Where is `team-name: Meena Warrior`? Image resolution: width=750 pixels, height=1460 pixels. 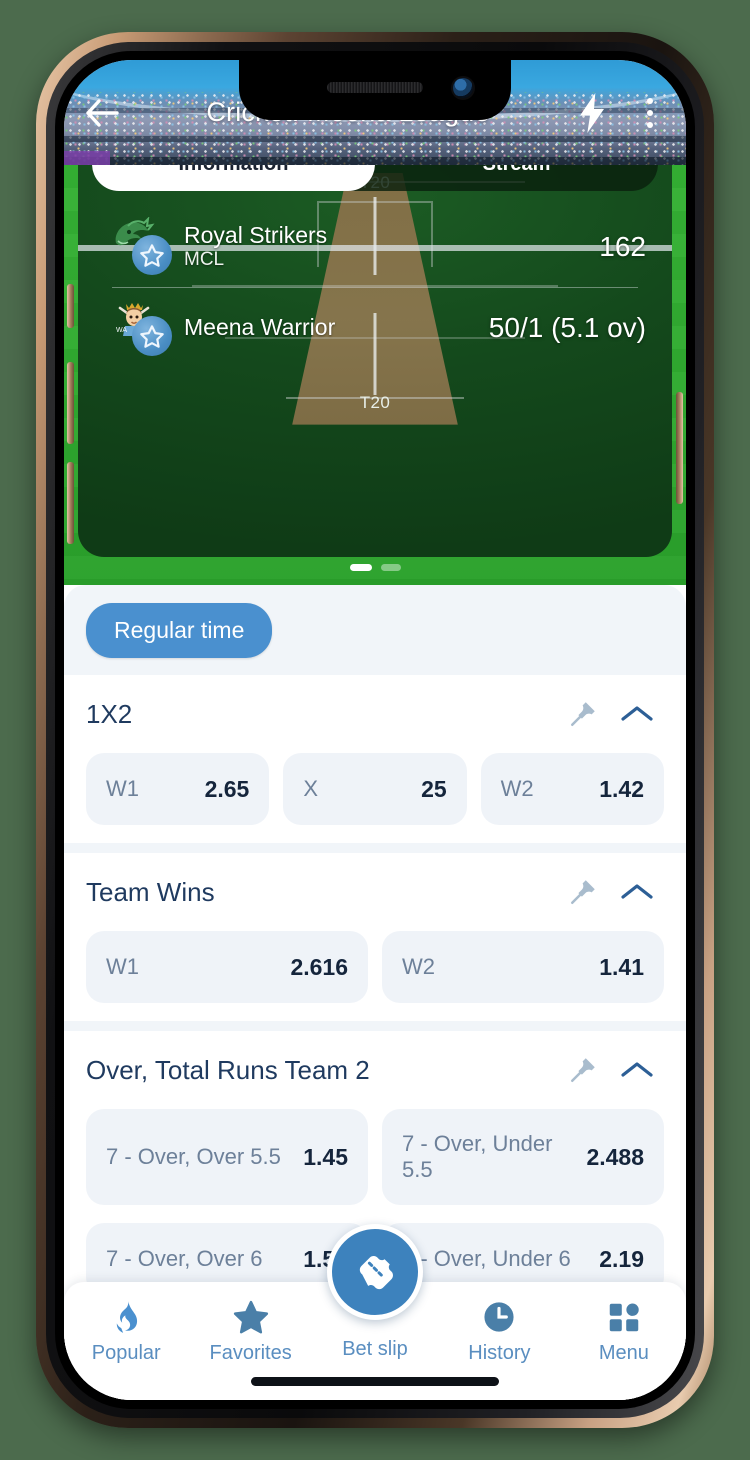
team-name: Meena Warrior is located at coordinates (260, 327).